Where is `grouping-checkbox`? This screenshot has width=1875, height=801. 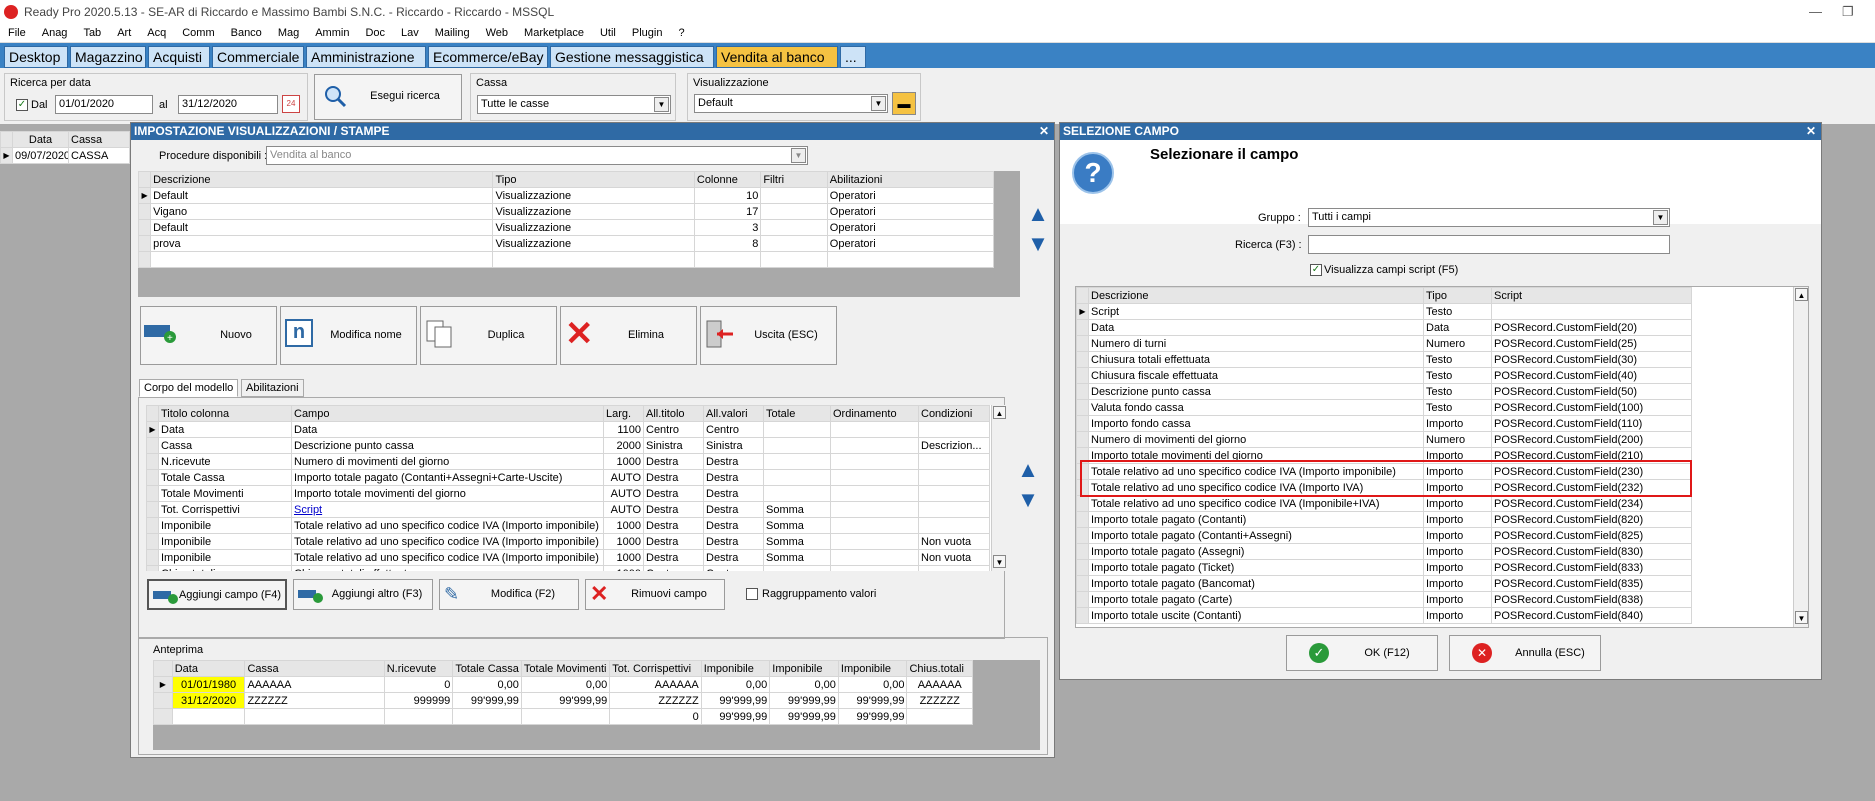 grouping-checkbox is located at coordinates (752, 594).